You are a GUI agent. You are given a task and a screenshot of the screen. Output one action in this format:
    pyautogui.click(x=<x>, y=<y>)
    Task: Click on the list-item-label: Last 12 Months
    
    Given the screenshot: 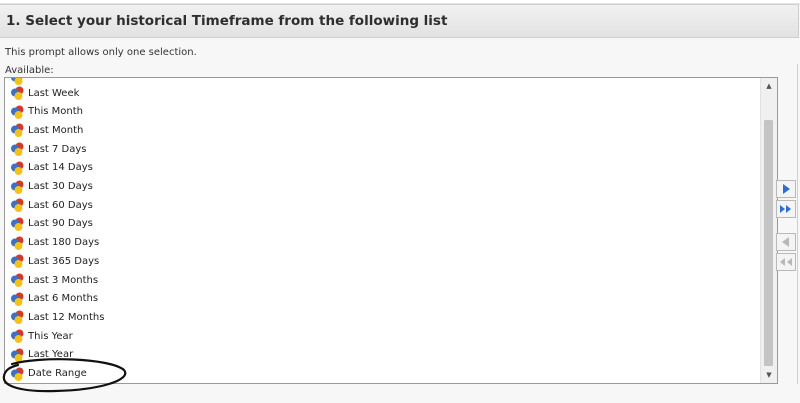 What is the action you would take?
    pyautogui.click(x=66, y=317)
    